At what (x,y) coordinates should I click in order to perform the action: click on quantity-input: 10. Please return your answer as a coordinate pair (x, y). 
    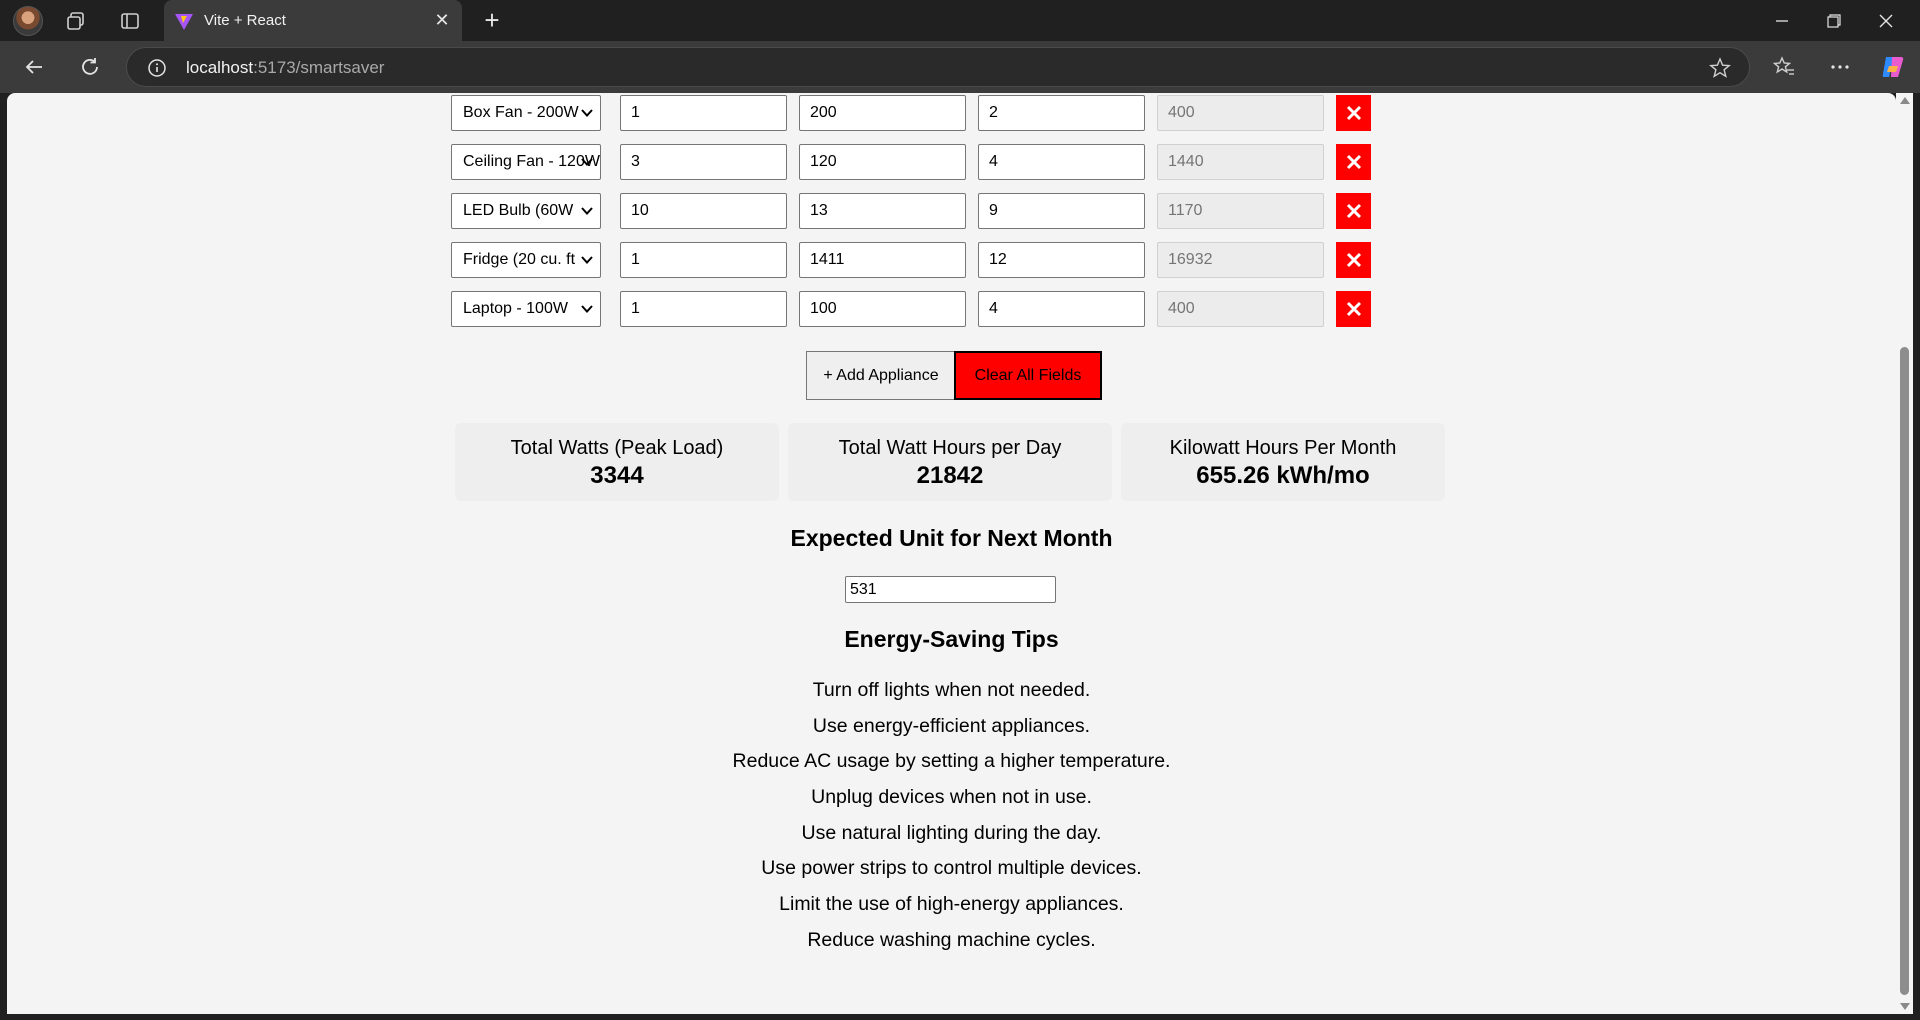
    Looking at the image, I should click on (703, 211).